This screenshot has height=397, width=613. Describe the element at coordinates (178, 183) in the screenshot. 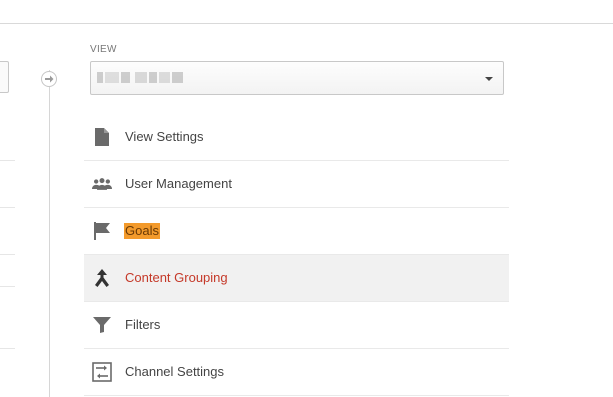

I see `menu-item-label: User Management` at that location.